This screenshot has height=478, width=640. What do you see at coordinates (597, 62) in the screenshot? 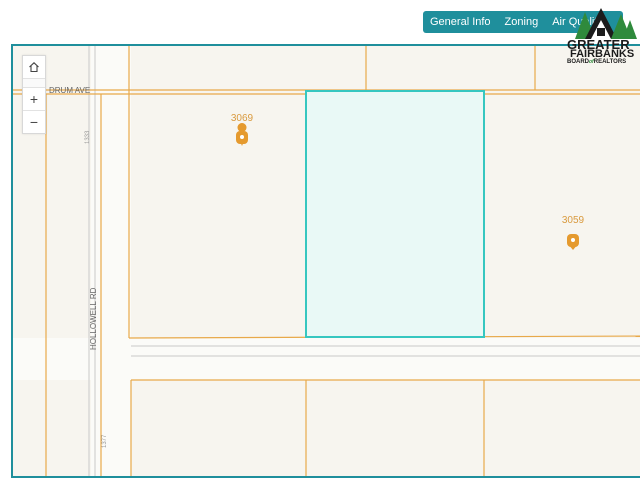
I see `logo-text-board: BOARDofREALTORS` at bounding box center [597, 62].